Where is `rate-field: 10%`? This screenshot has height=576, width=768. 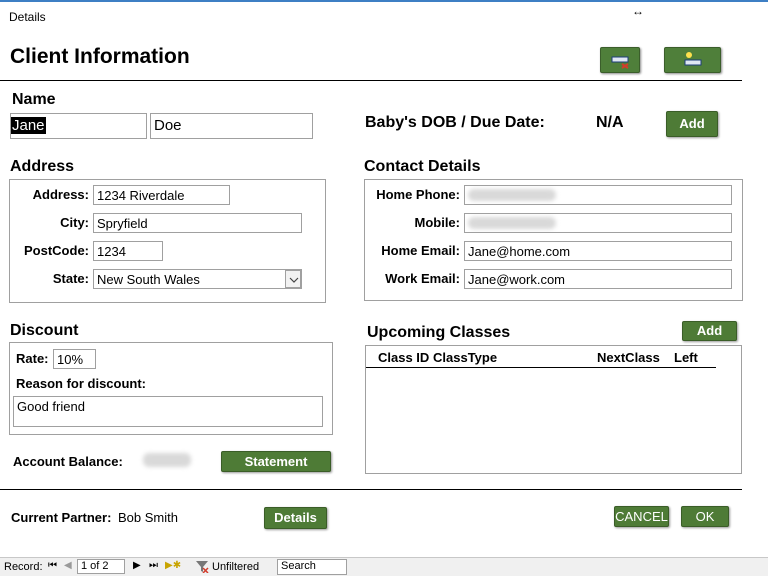 rate-field: 10% is located at coordinates (74, 359).